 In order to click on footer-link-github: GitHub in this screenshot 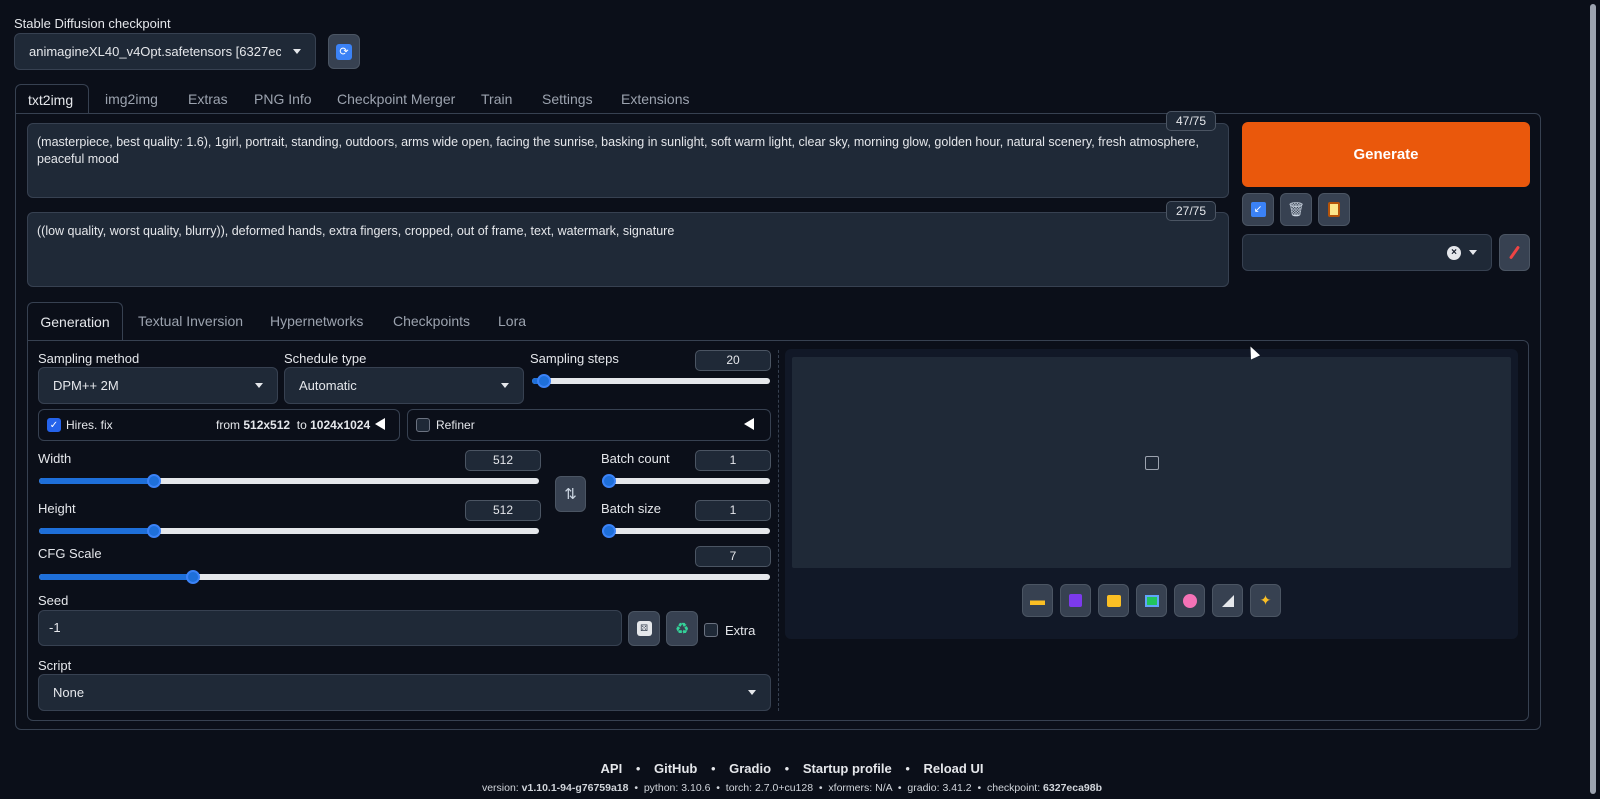, I will do `click(675, 768)`.